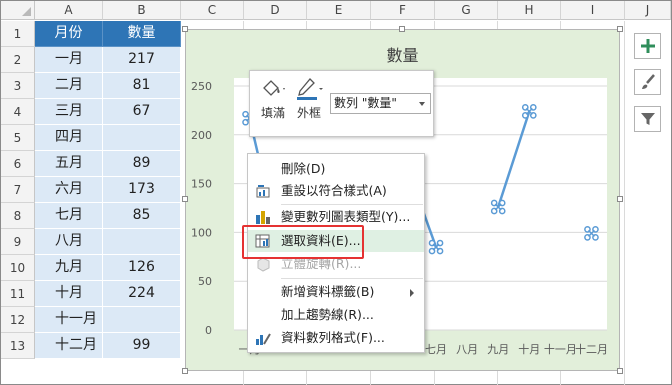  I want to click on plus-icon, so click(647, 46).